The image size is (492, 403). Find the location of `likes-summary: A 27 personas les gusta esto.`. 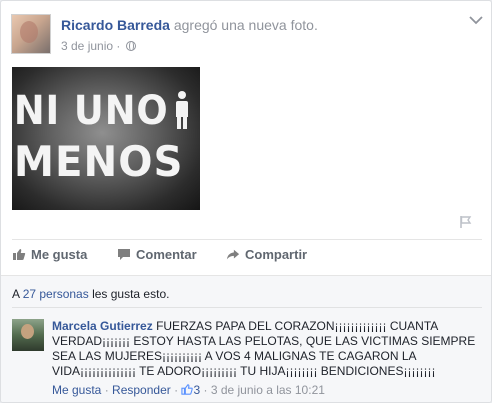

likes-summary: A 27 personas les gusta esto. is located at coordinates (90, 294).